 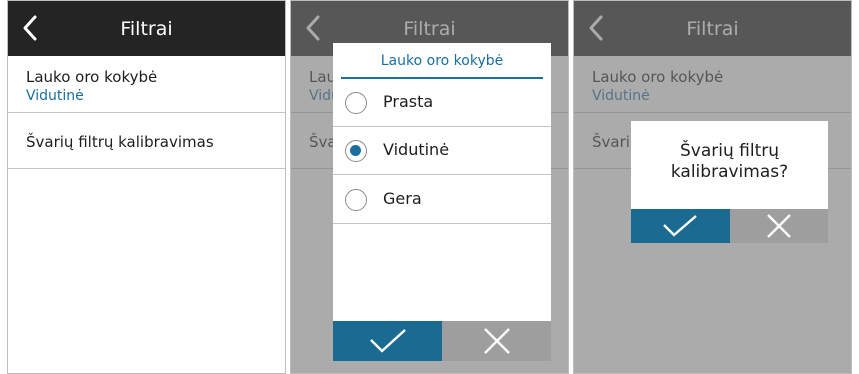 What do you see at coordinates (120, 142) in the screenshot?
I see `filter-calibration-label: Švarių filtrų kalibravimas` at bounding box center [120, 142].